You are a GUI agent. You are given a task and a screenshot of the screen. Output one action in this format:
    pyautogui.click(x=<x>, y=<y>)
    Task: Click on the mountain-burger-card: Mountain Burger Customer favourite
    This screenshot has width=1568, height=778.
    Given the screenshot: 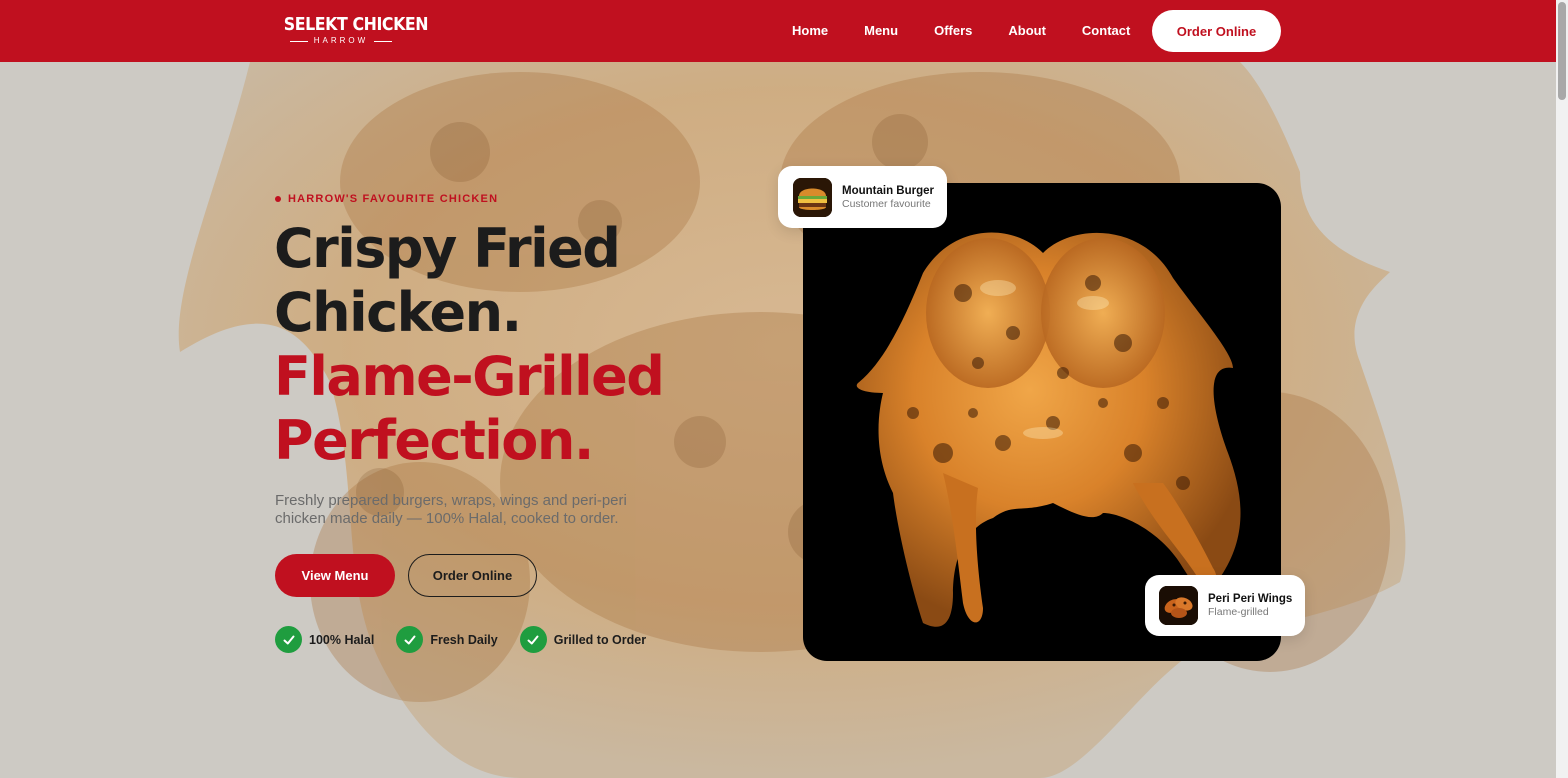 What is the action you would take?
    pyautogui.click(x=862, y=197)
    